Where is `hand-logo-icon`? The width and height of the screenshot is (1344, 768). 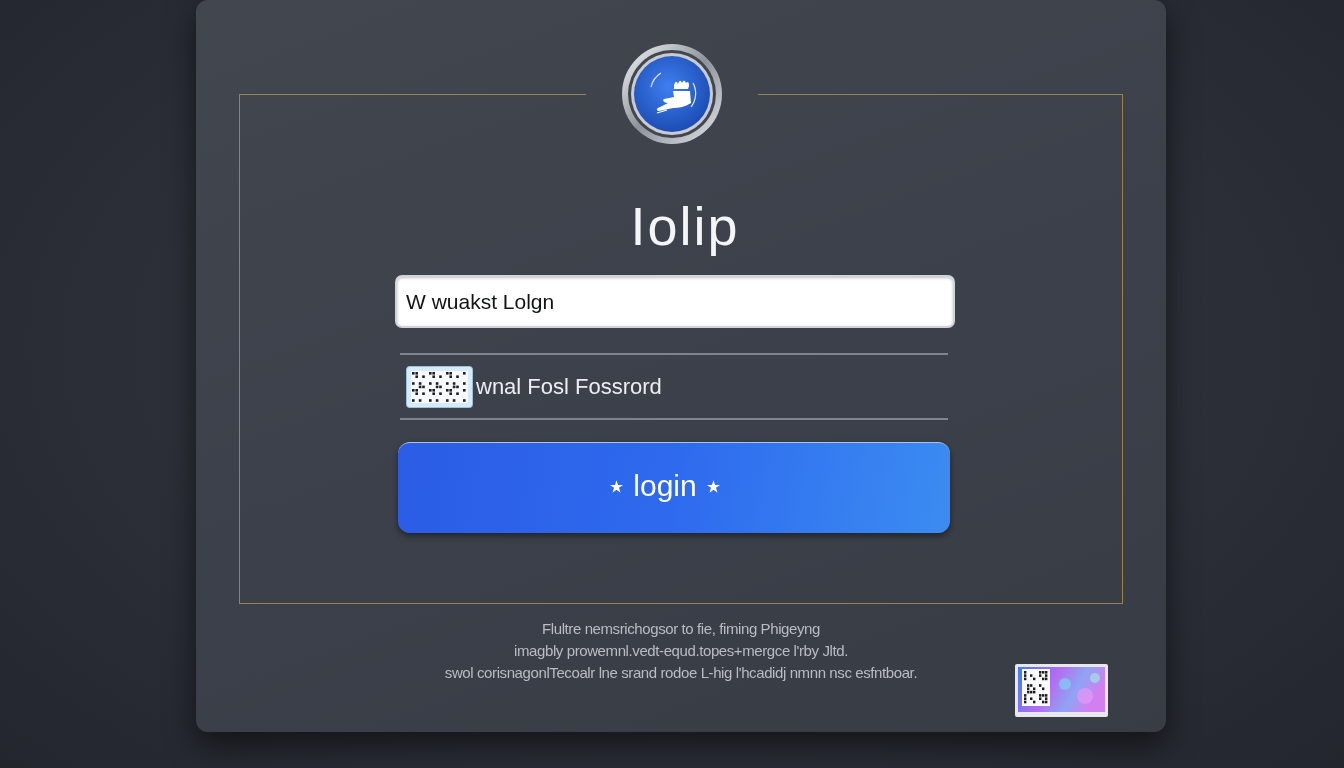
hand-logo-icon is located at coordinates (672, 94).